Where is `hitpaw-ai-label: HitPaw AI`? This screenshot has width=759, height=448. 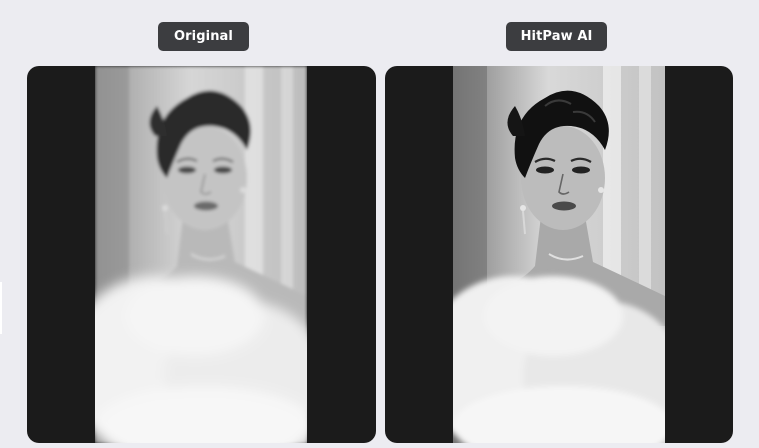
hitpaw-ai-label: HitPaw AI is located at coordinates (556, 36).